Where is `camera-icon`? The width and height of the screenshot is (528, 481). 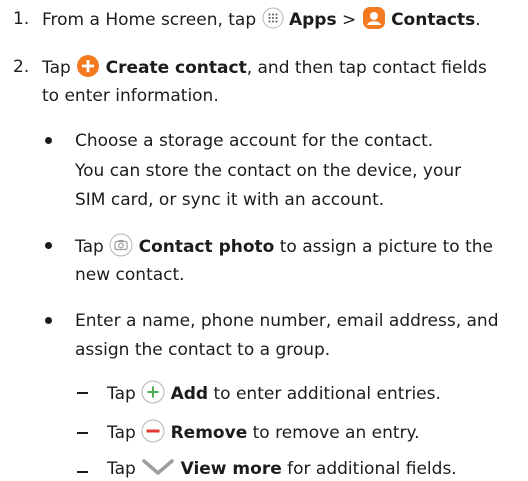
camera-icon is located at coordinates (121, 245).